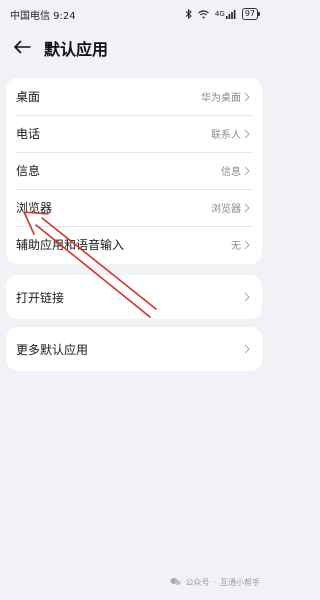  Describe the element at coordinates (134, 96) in the screenshot. I see `list-item-desktop: 桌面 华为桌面` at that location.